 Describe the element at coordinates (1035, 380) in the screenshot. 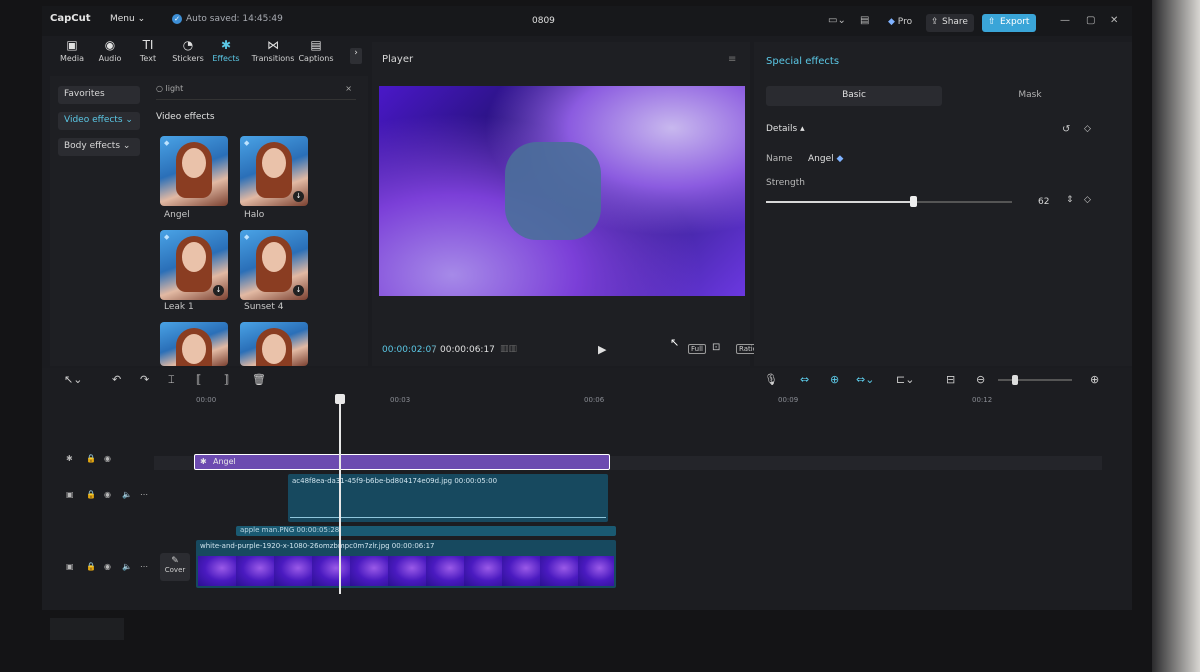

I see `zoom-slider` at that location.